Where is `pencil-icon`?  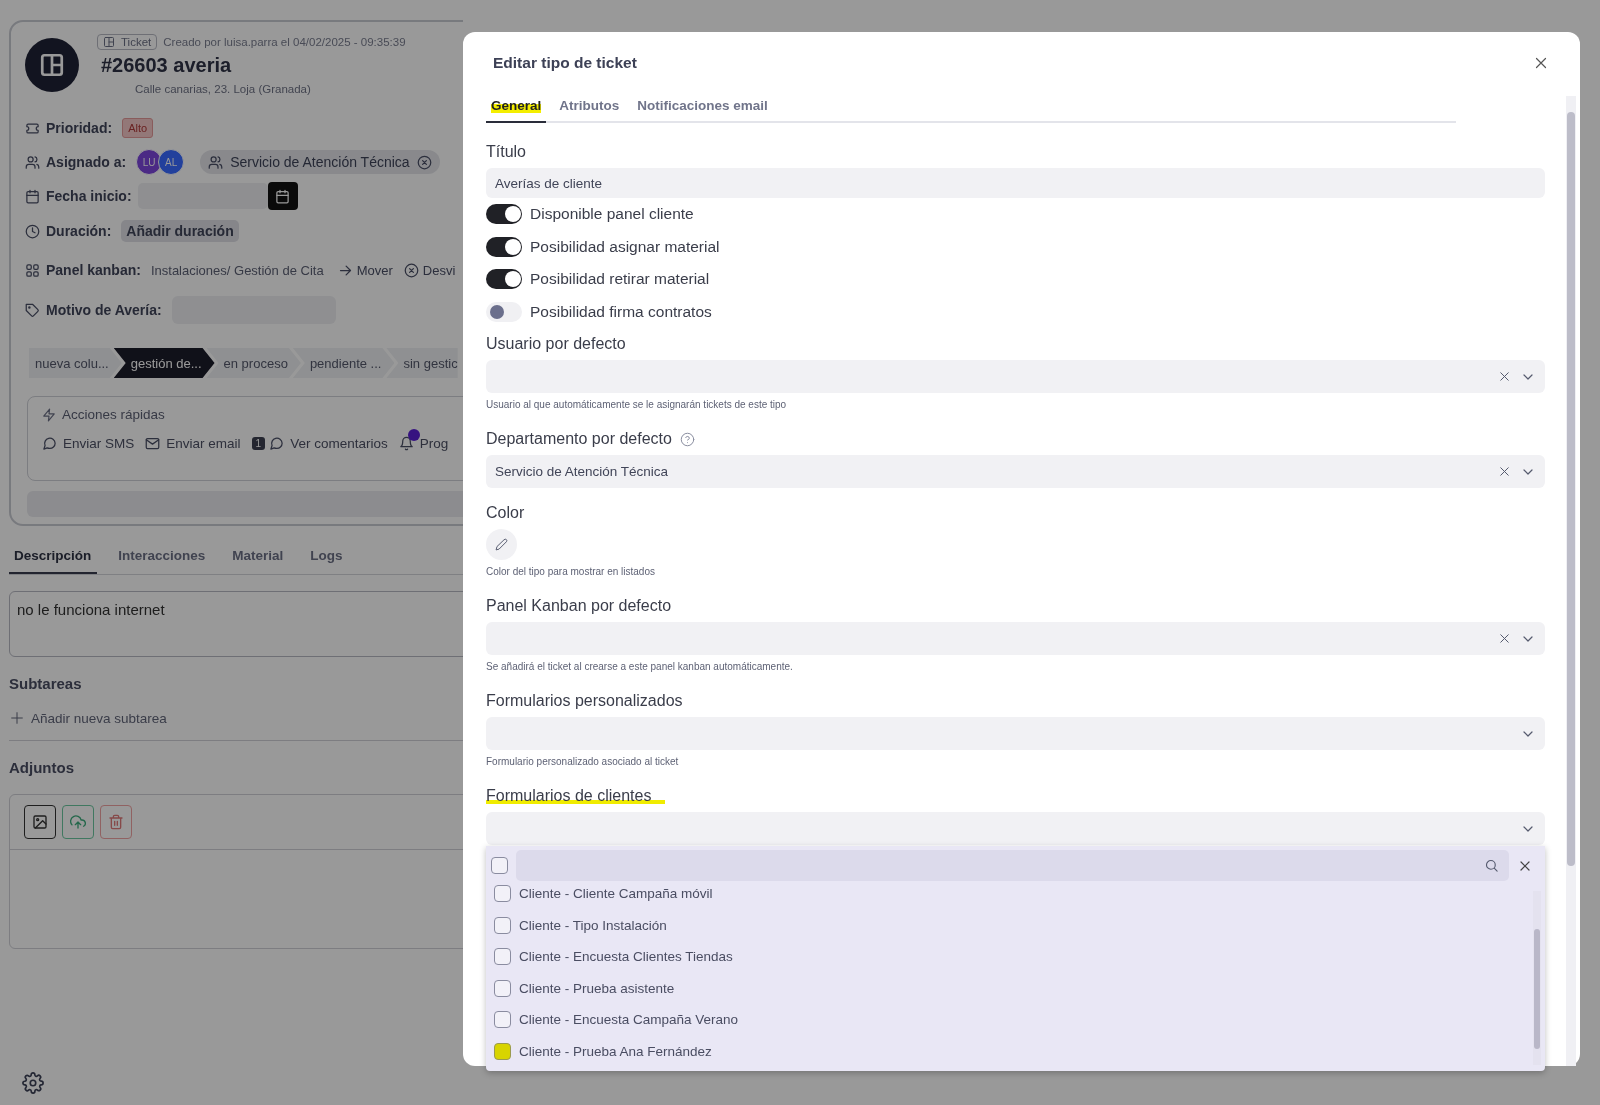
pencil-icon is located at coordinates (501, 544).